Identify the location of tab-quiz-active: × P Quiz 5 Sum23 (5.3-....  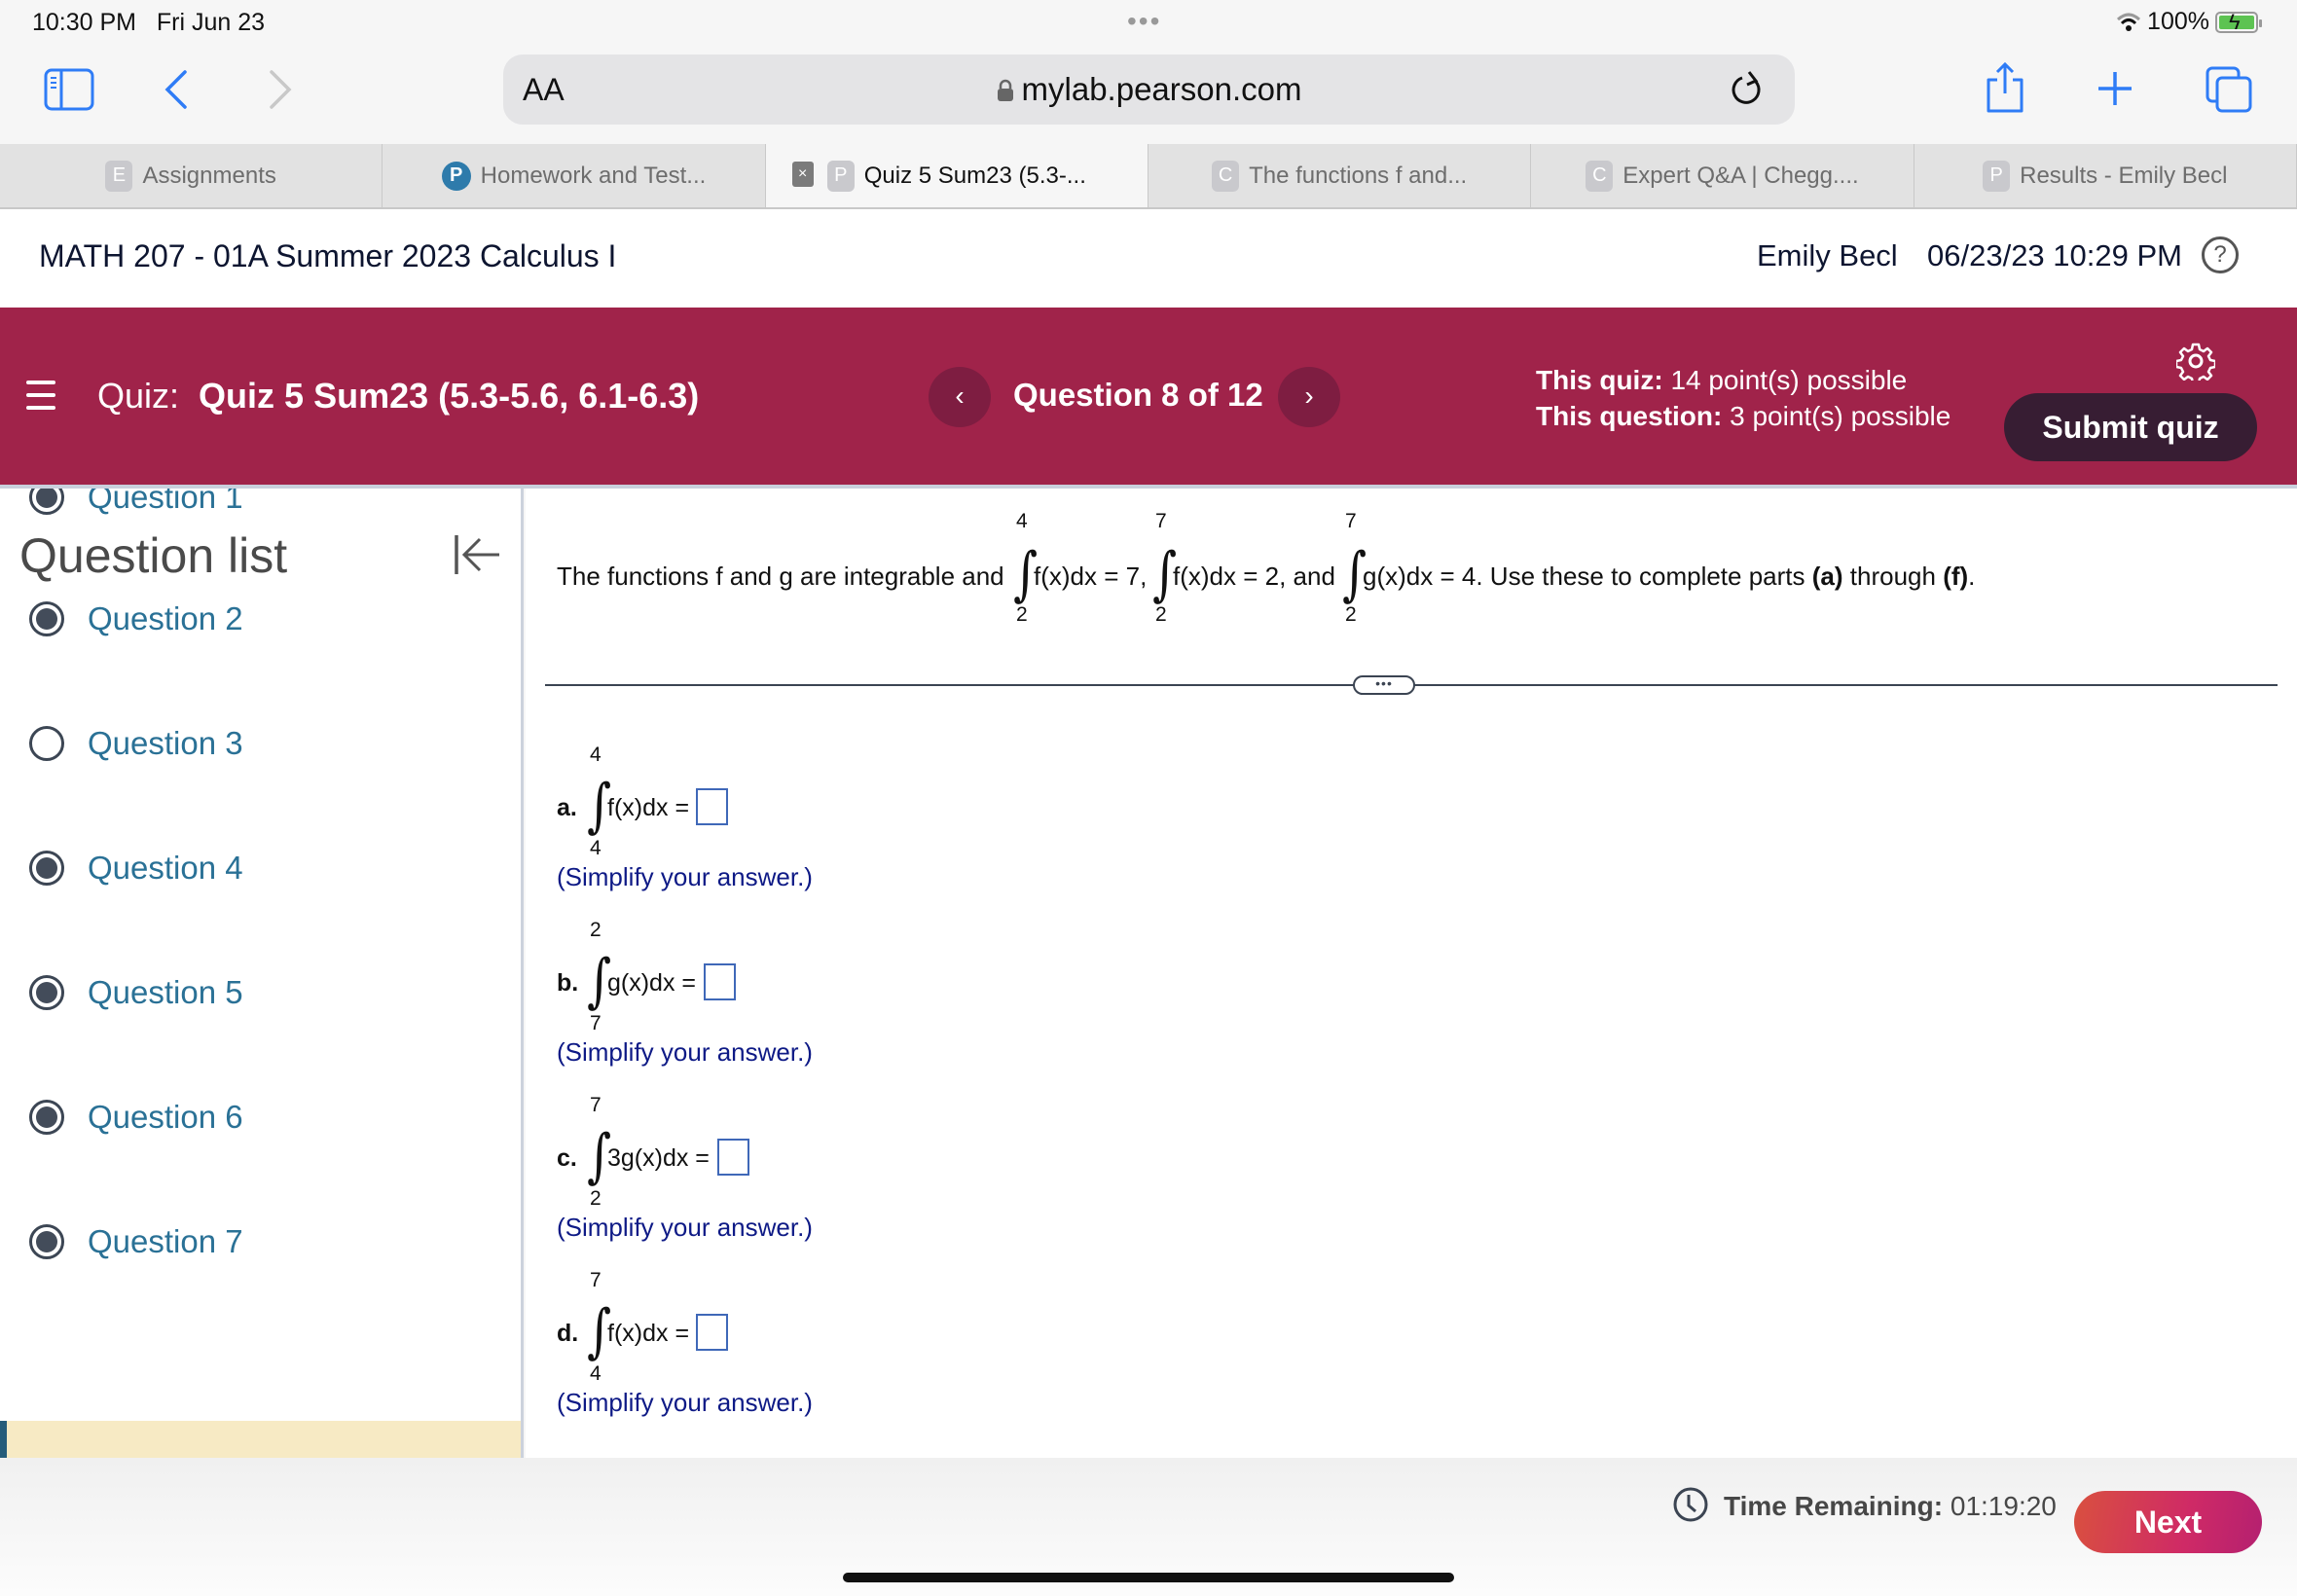
(956, 176).